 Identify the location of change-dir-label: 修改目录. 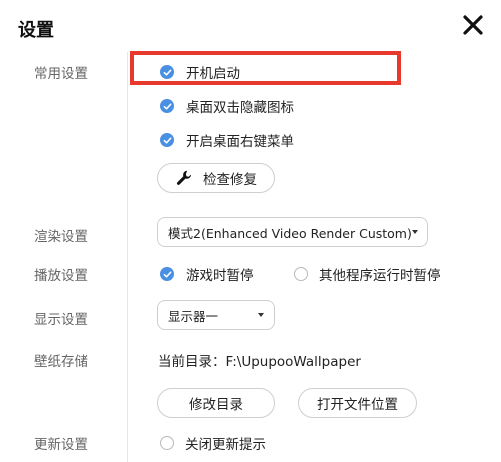
(216, 405).